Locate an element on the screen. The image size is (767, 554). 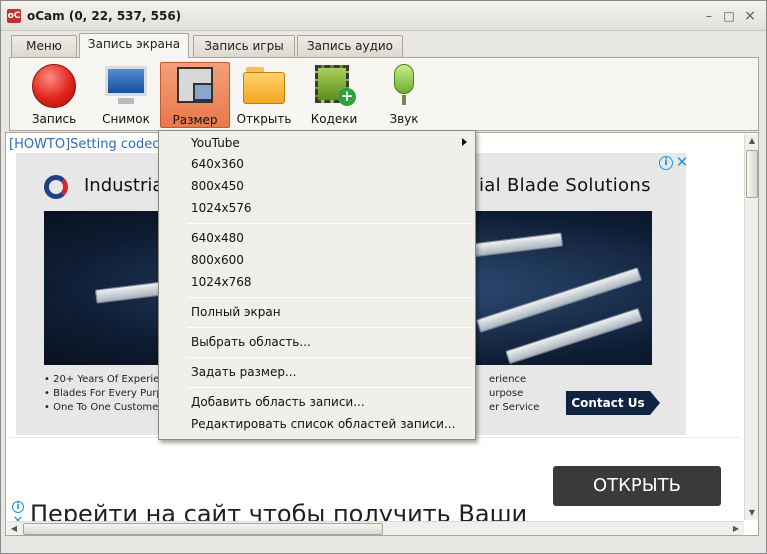
snapshot-button: Снимок is located at coordinates (126, 95).